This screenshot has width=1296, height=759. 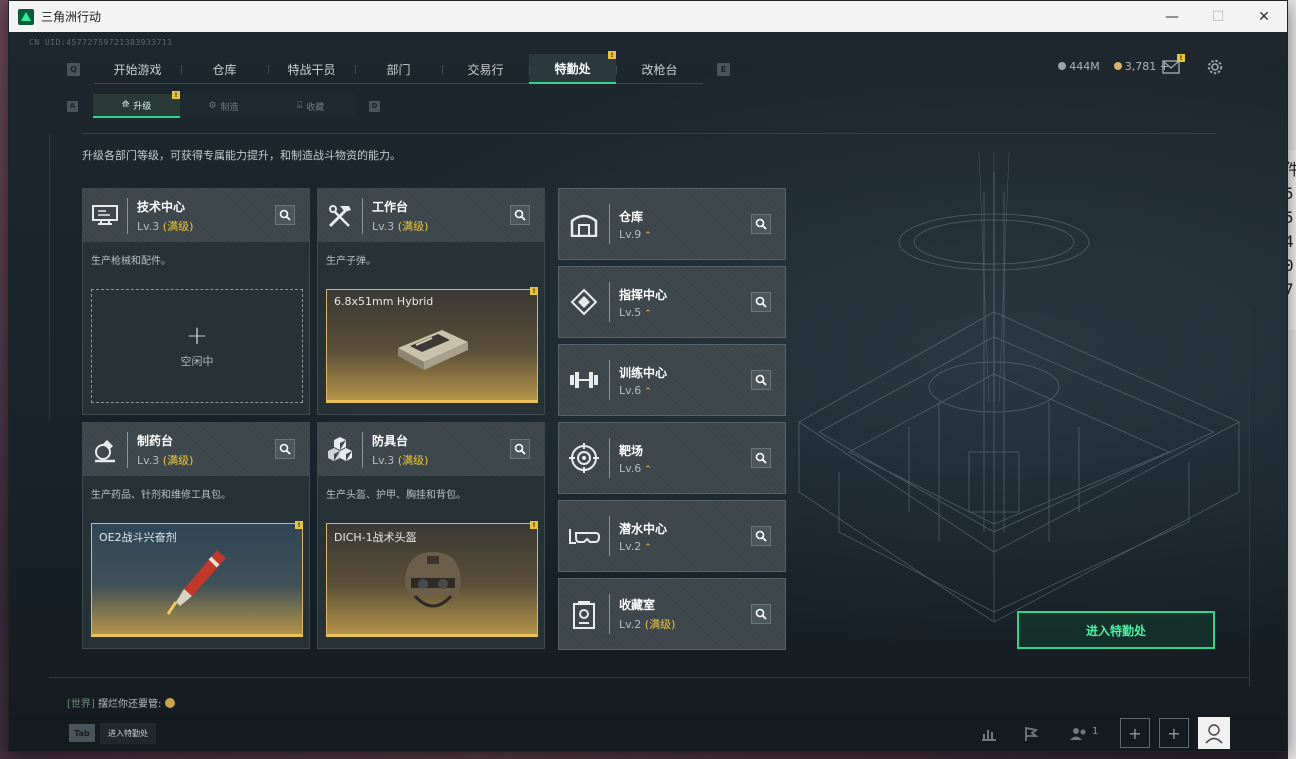 I want to click on station-card-workbench: 工作台 Lv.3 (满级) 生产子弹。 6.8x51mm Hybrid !, so click(x=431, y=301).